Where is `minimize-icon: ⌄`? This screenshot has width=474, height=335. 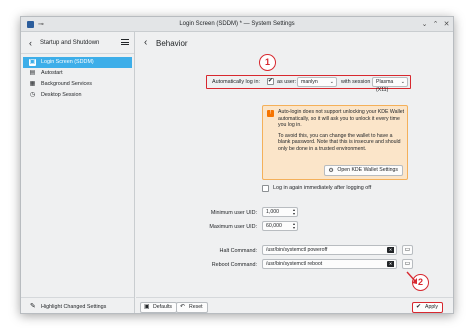 minimize-icon: ⌄ is located at coordinates (424, 24).